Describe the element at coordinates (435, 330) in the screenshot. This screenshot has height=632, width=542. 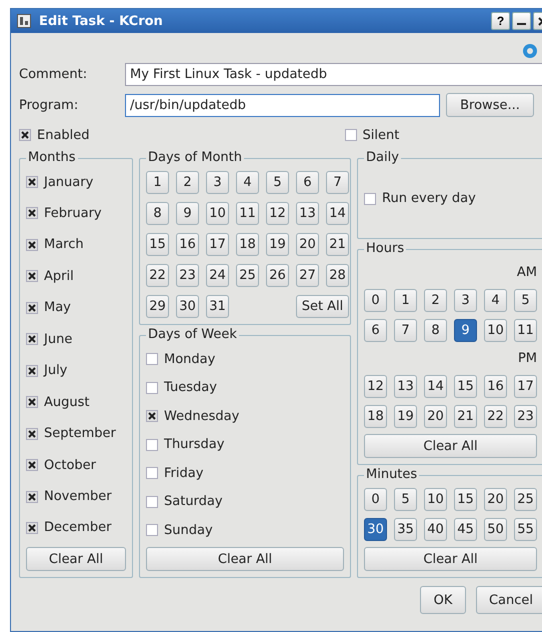
I see `toggle-button: 8` at that location.